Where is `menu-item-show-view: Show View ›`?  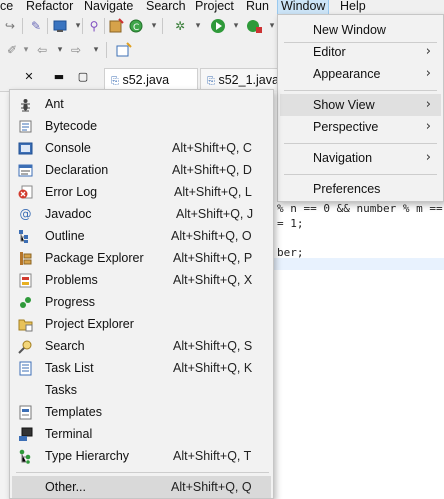
menu-item-show-view: Show View › is located at coordinates (360, 105).